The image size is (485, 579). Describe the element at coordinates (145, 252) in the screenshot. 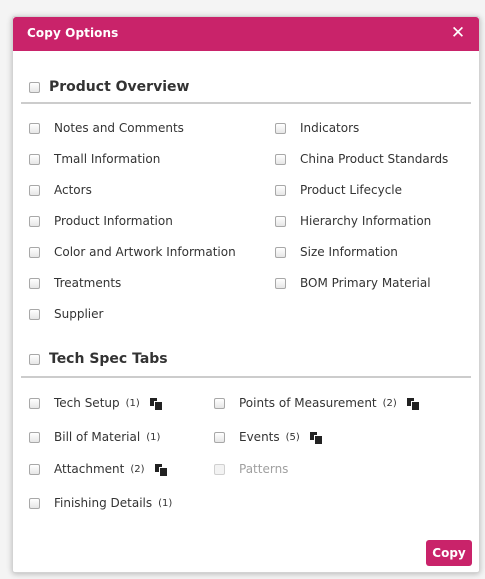

I see `option-label: Color and Artwork Information` at that location.